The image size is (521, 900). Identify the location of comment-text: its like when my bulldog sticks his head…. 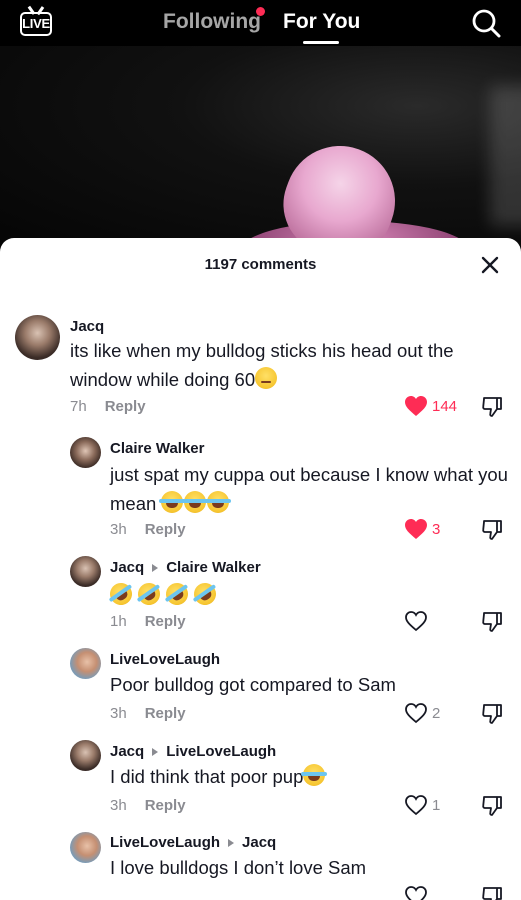
(262, 365).